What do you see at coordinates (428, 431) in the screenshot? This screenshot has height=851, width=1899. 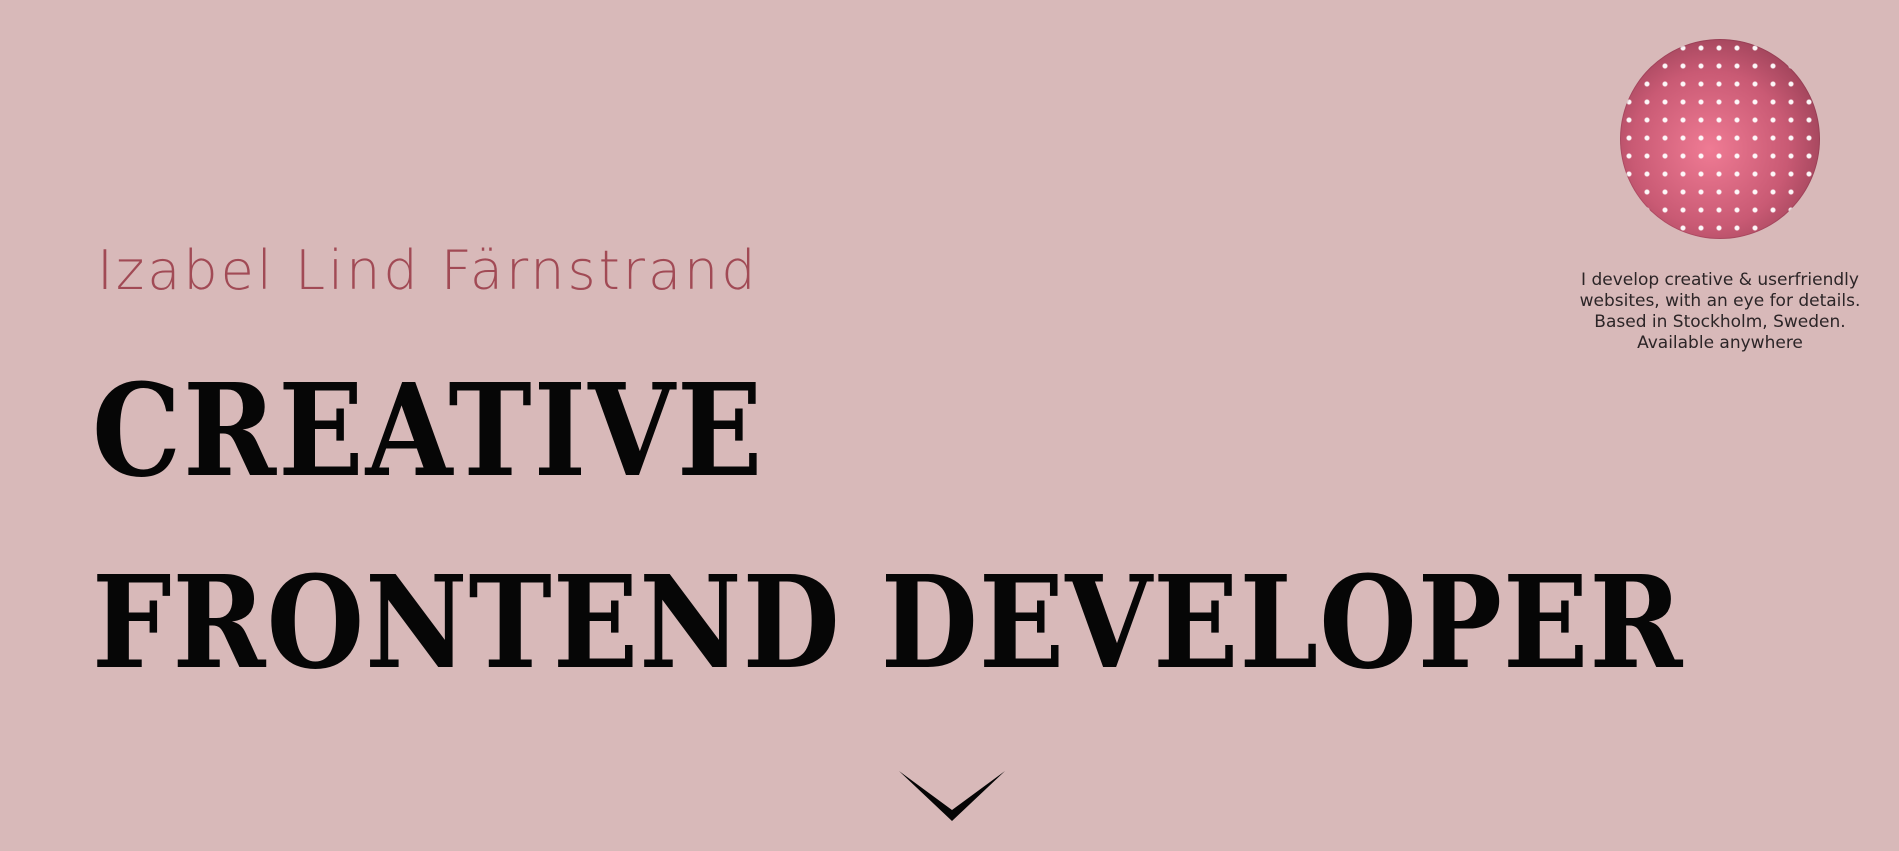 I see `headline-line-1: CREATIVE` at bounding box center [428, 431].